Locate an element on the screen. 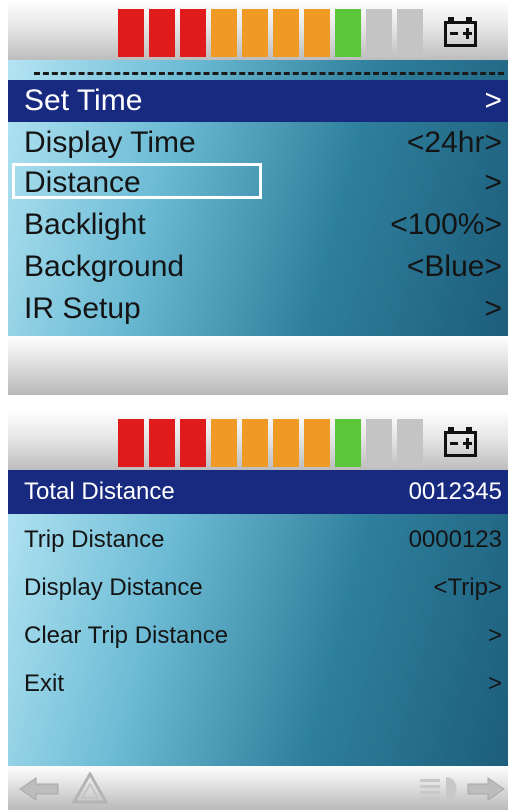 The width and height of the screenshot is (516, 810). headlight-icon is located at coordinates (439, 789).